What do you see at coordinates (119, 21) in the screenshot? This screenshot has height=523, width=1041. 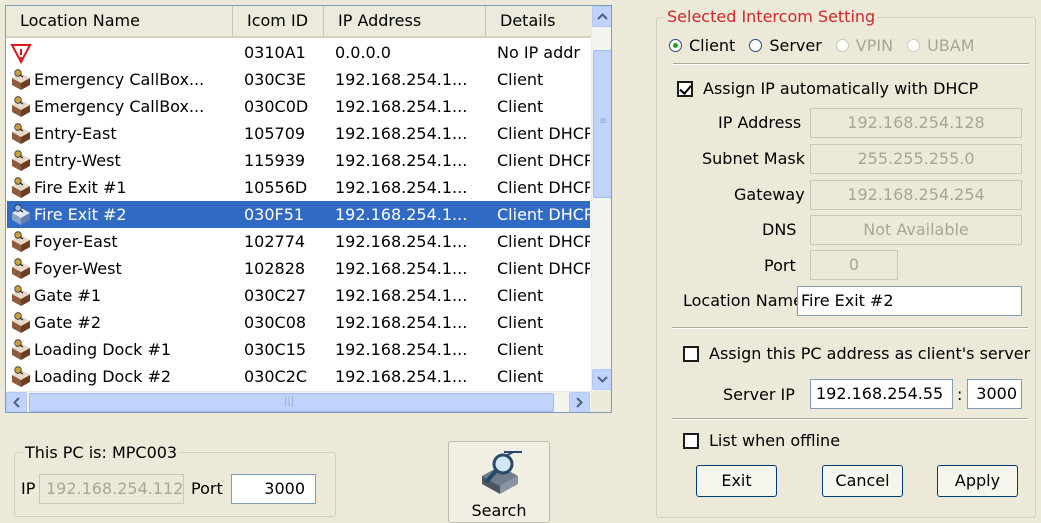 I see `column-header-location: Location Name` at bounding box center [119, 21].